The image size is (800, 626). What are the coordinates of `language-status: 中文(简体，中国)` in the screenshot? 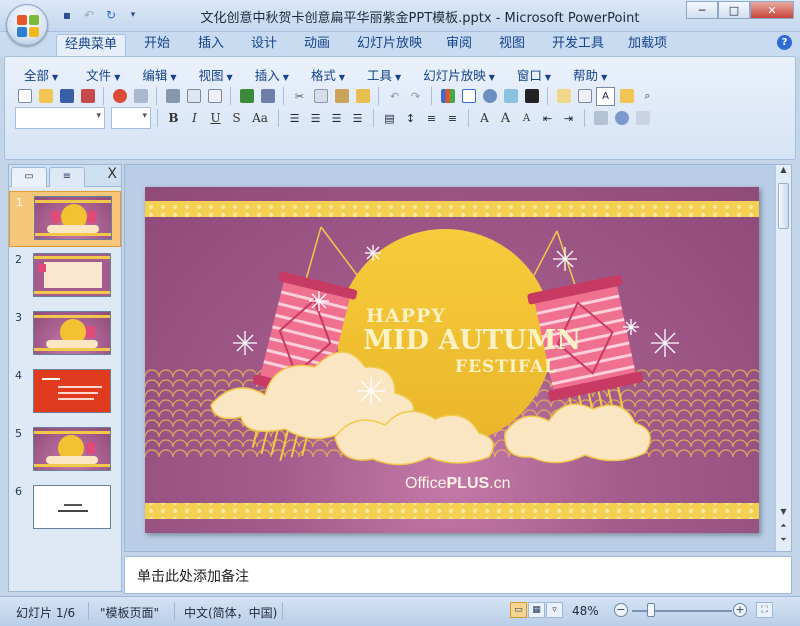 It's located at (230, 612).